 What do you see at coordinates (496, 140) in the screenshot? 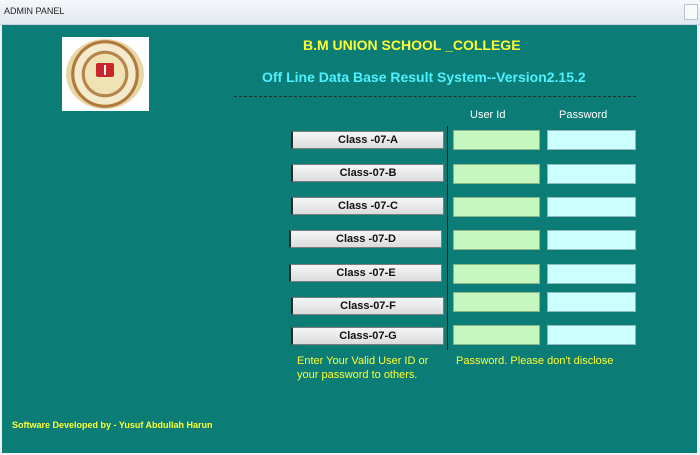
I see `class-07-a-userid-input` at bounding box center [496, 140].